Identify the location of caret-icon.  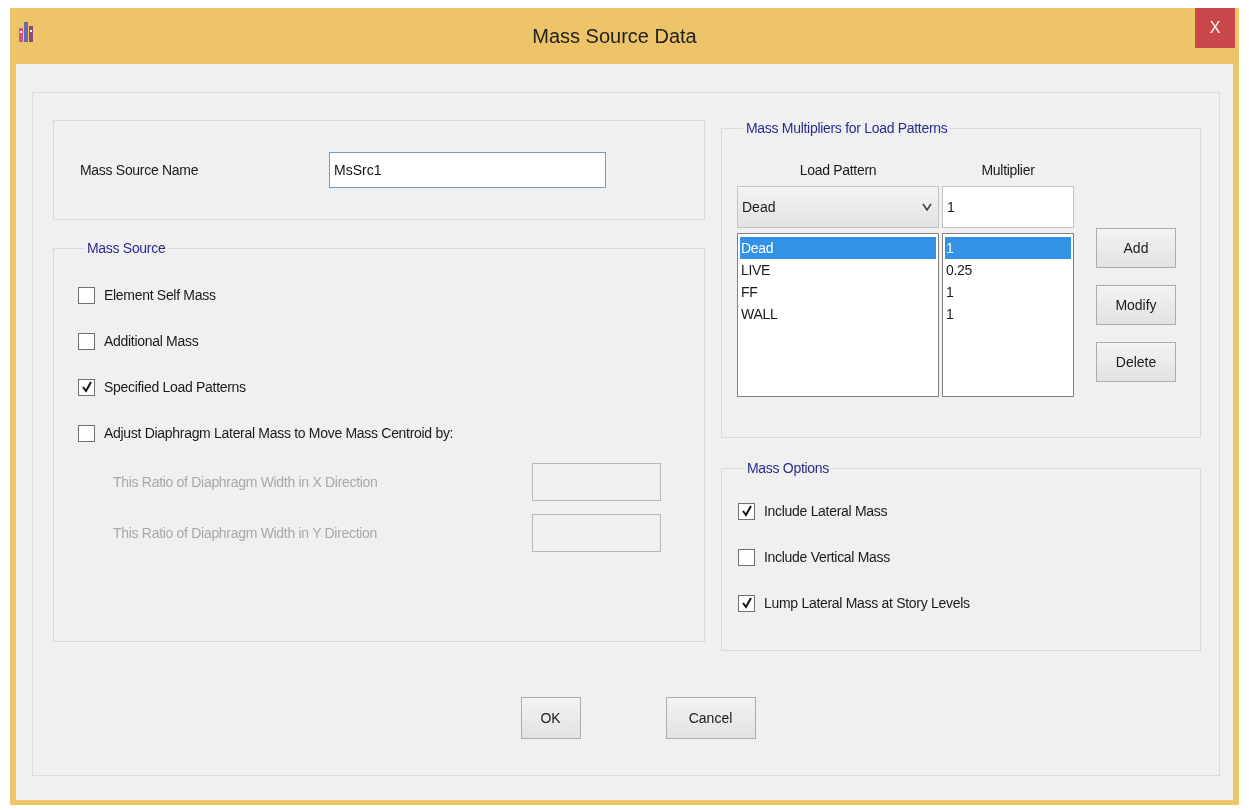
(927, 207).